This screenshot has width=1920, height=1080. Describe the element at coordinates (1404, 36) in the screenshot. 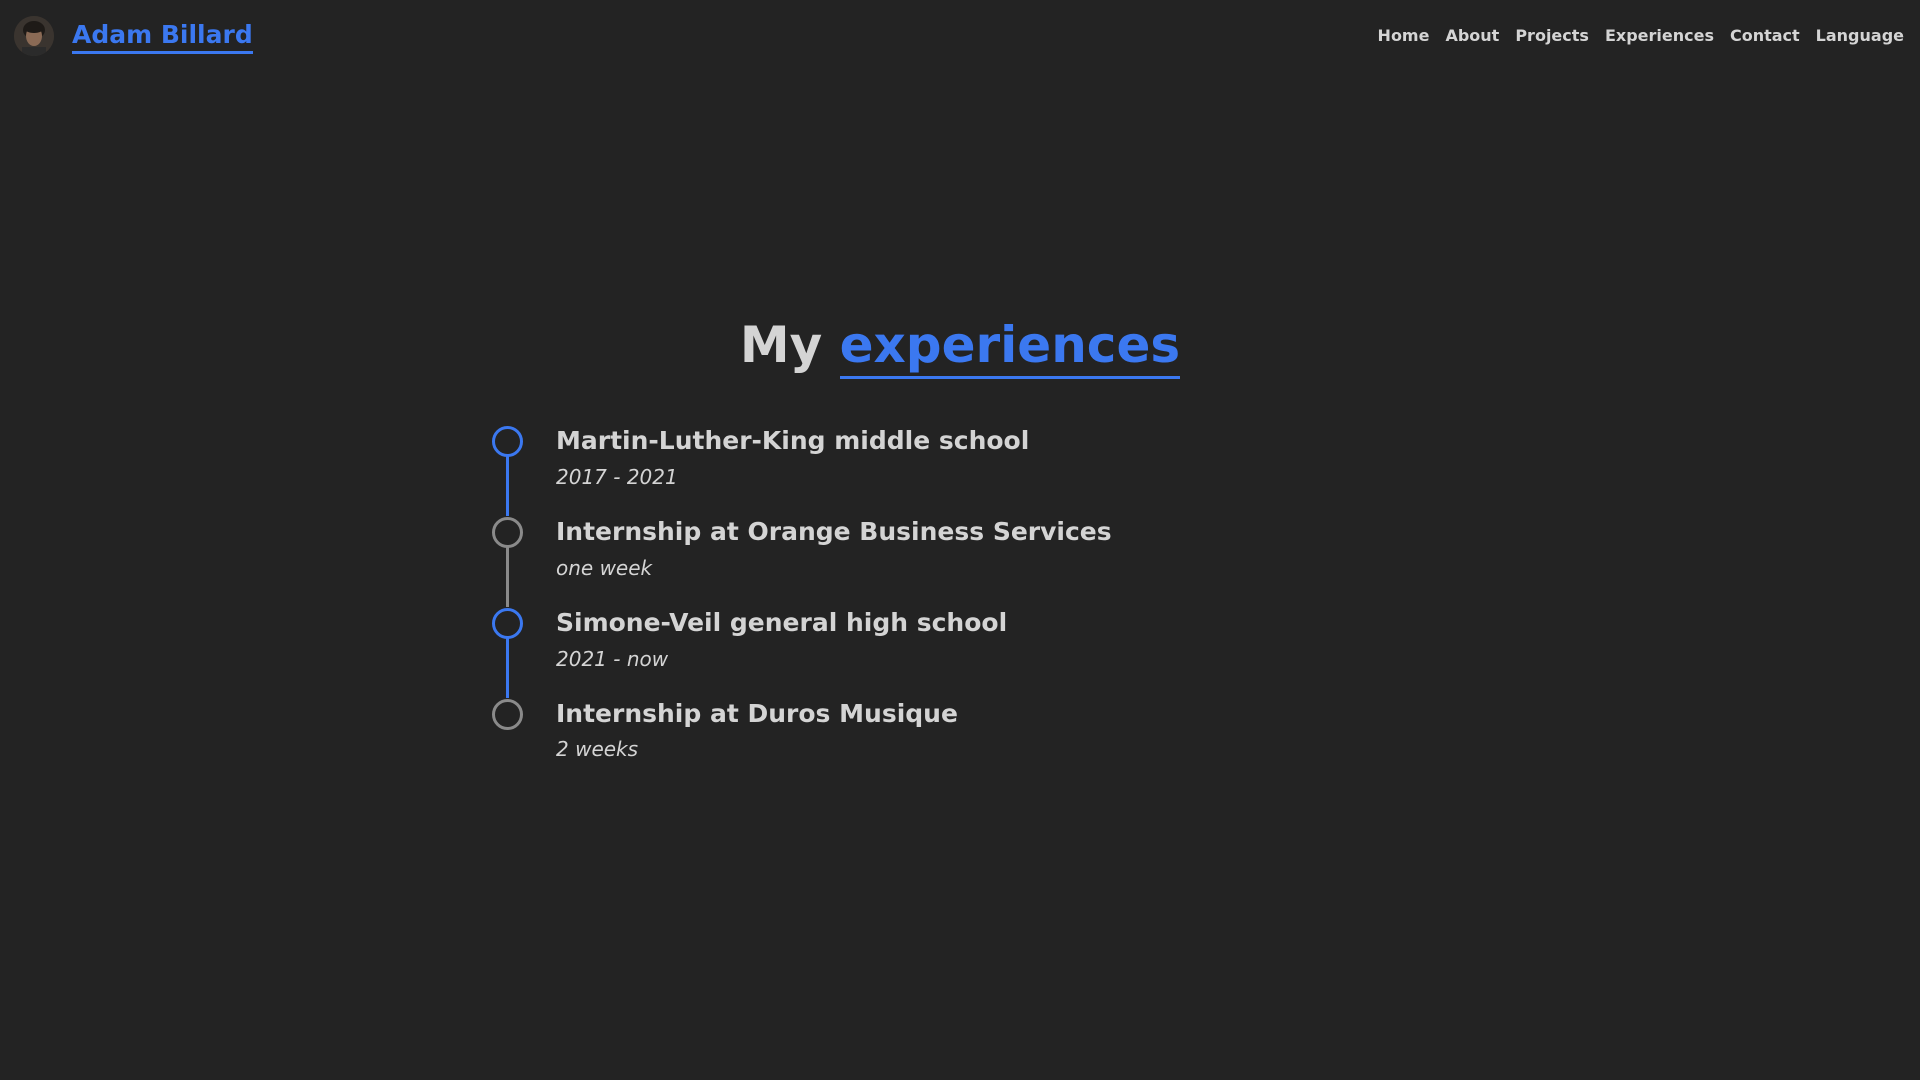

I see `nav-home: Home` at that location.